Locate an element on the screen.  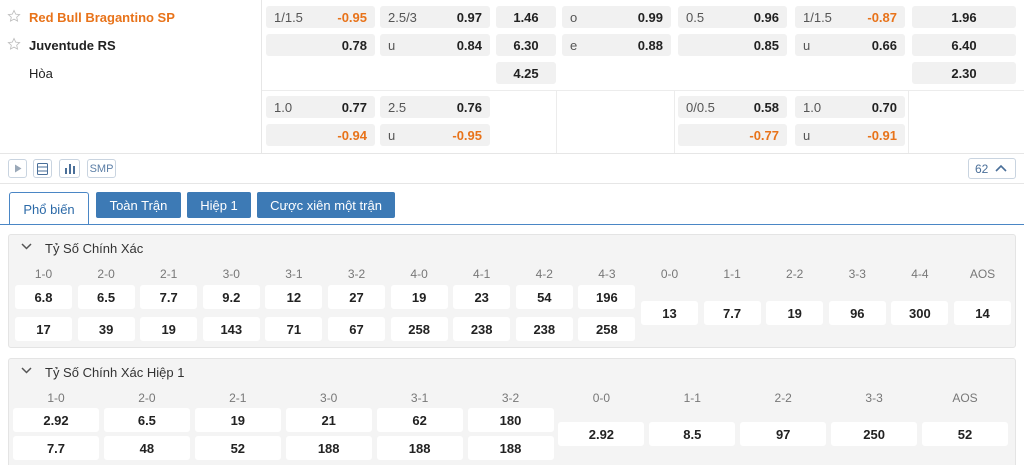
score-label: 3-1 is located at coordinates (419, 398).